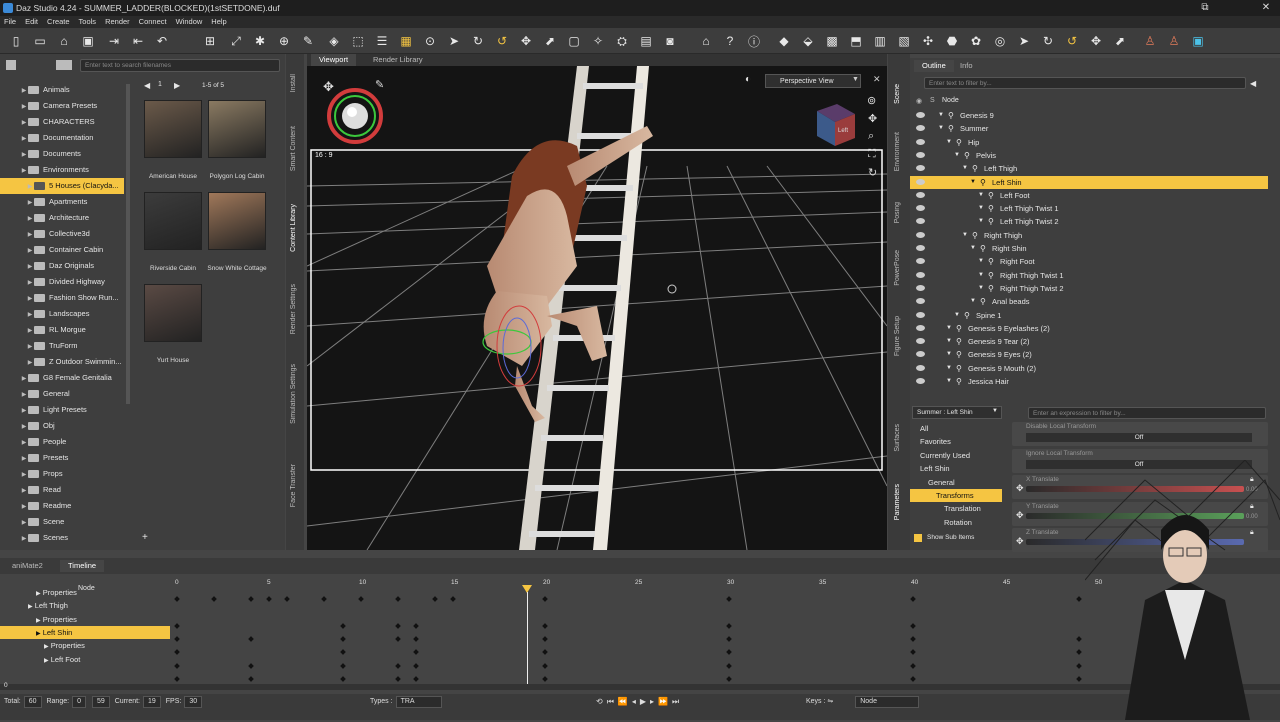  What do you see at coordinates (1089, 354) in the screenshot?
I see `scene-node-row: ▼ ⚲ Genesis 9 Eyes (2)` at bounding box center [1089, 354].